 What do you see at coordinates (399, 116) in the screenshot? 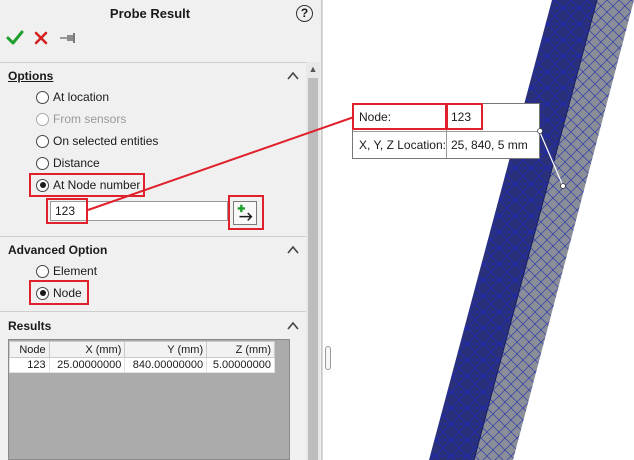
I see `highlight-box-callout-node-key` at bounding box center [399, 116].